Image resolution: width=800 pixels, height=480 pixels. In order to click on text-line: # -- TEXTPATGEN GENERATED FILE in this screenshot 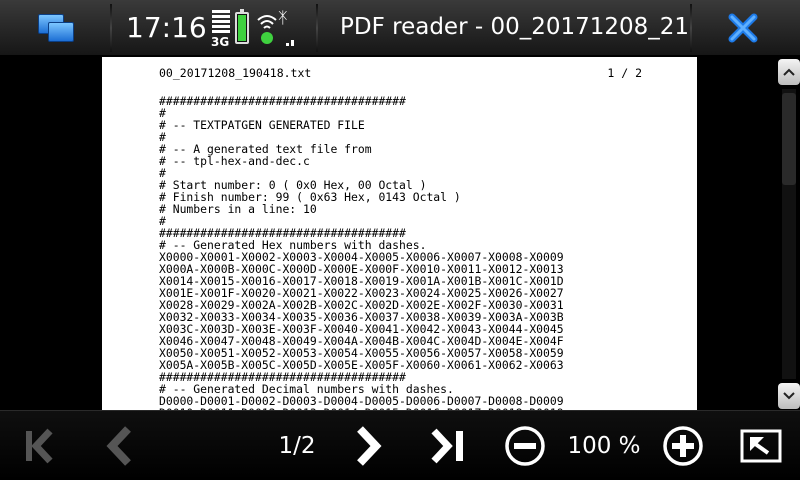, I will do `click(262, 125)`.